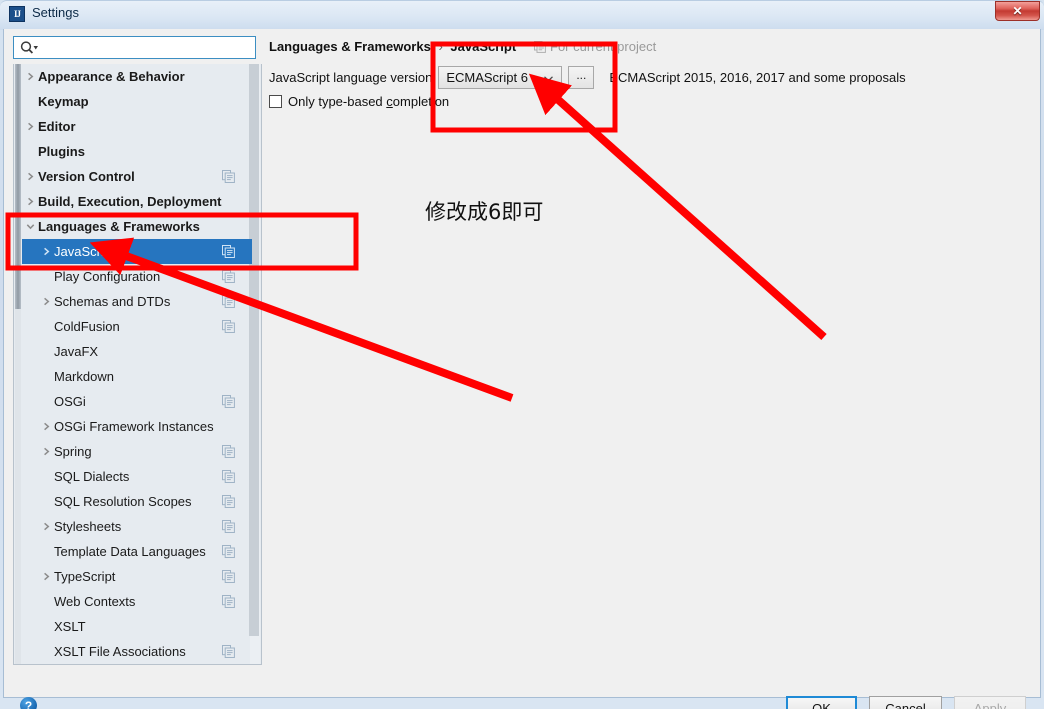 The height and width of the screenshot is (709, 1044). I want to click on sidebar-item-languages-frameworks: Languages & Frameworks, so click(137, 226).